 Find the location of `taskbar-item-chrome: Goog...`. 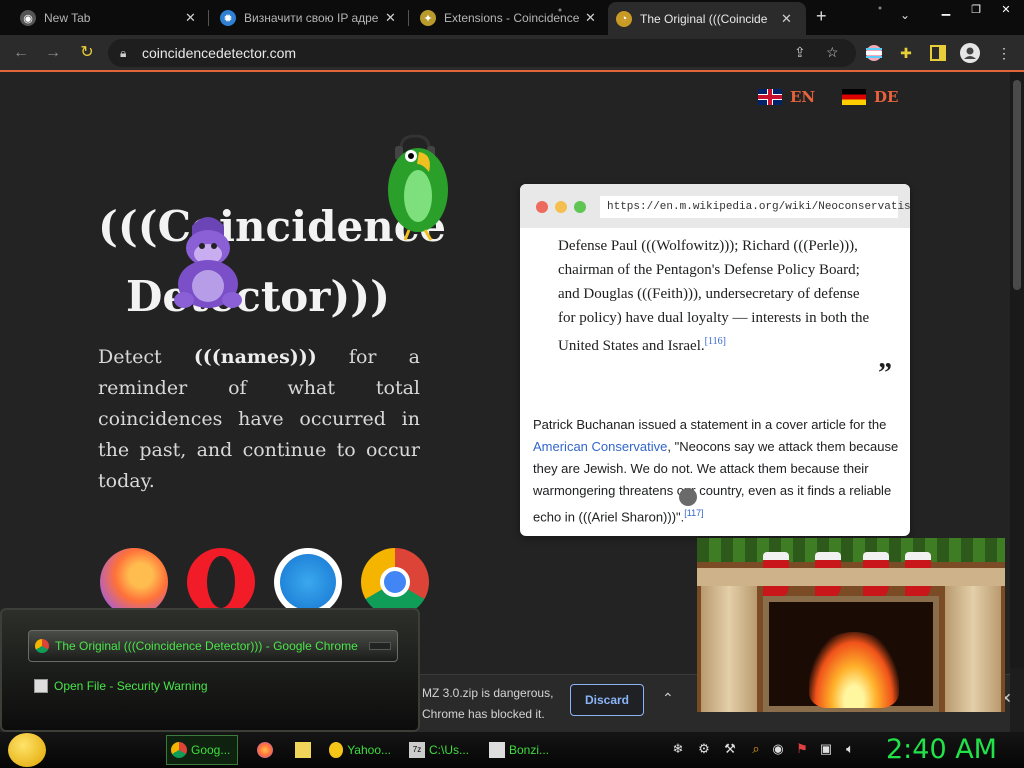

taskbar-item-chrome: Goog... is located at coordinates (202, 750).